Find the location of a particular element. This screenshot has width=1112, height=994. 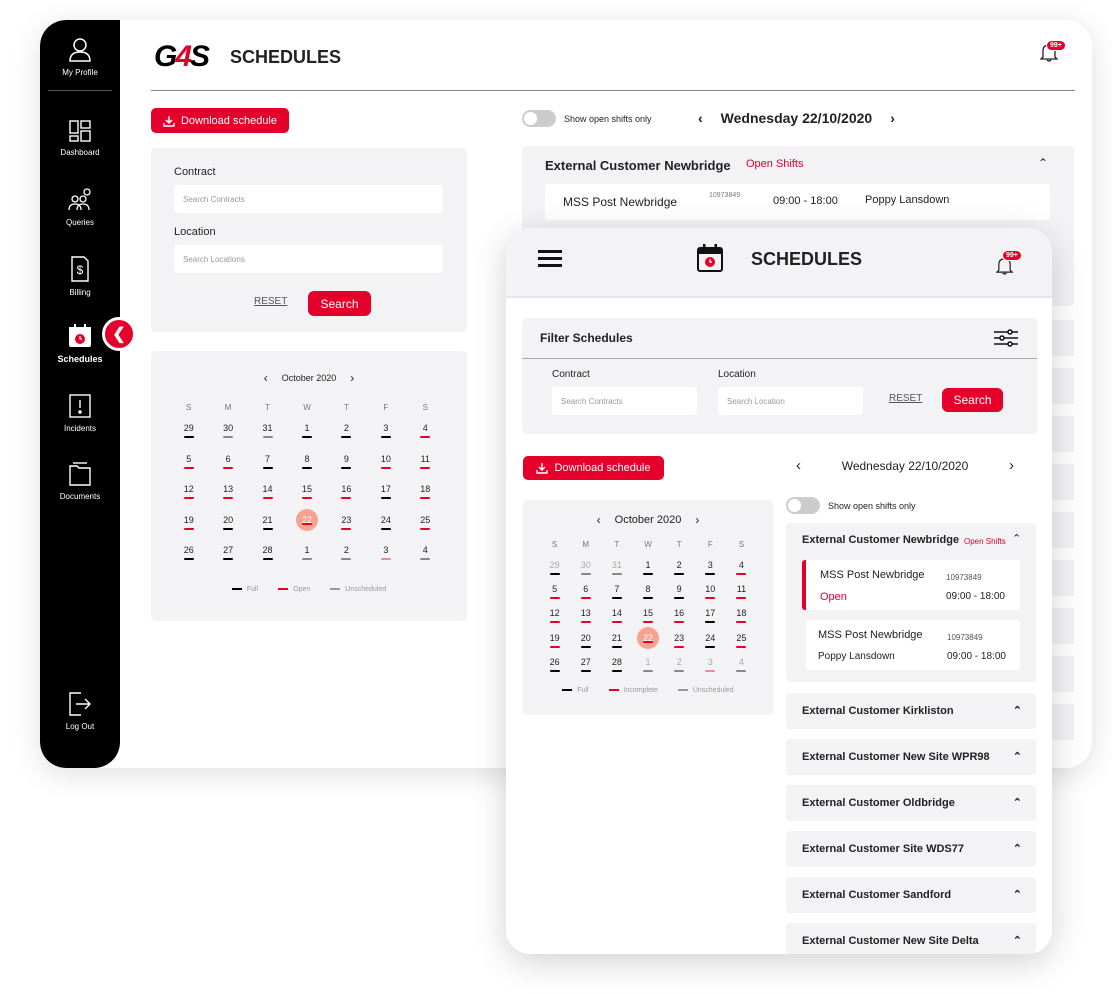

sidebar-item-incidents: Incidents is located at coordinates (80, 413).